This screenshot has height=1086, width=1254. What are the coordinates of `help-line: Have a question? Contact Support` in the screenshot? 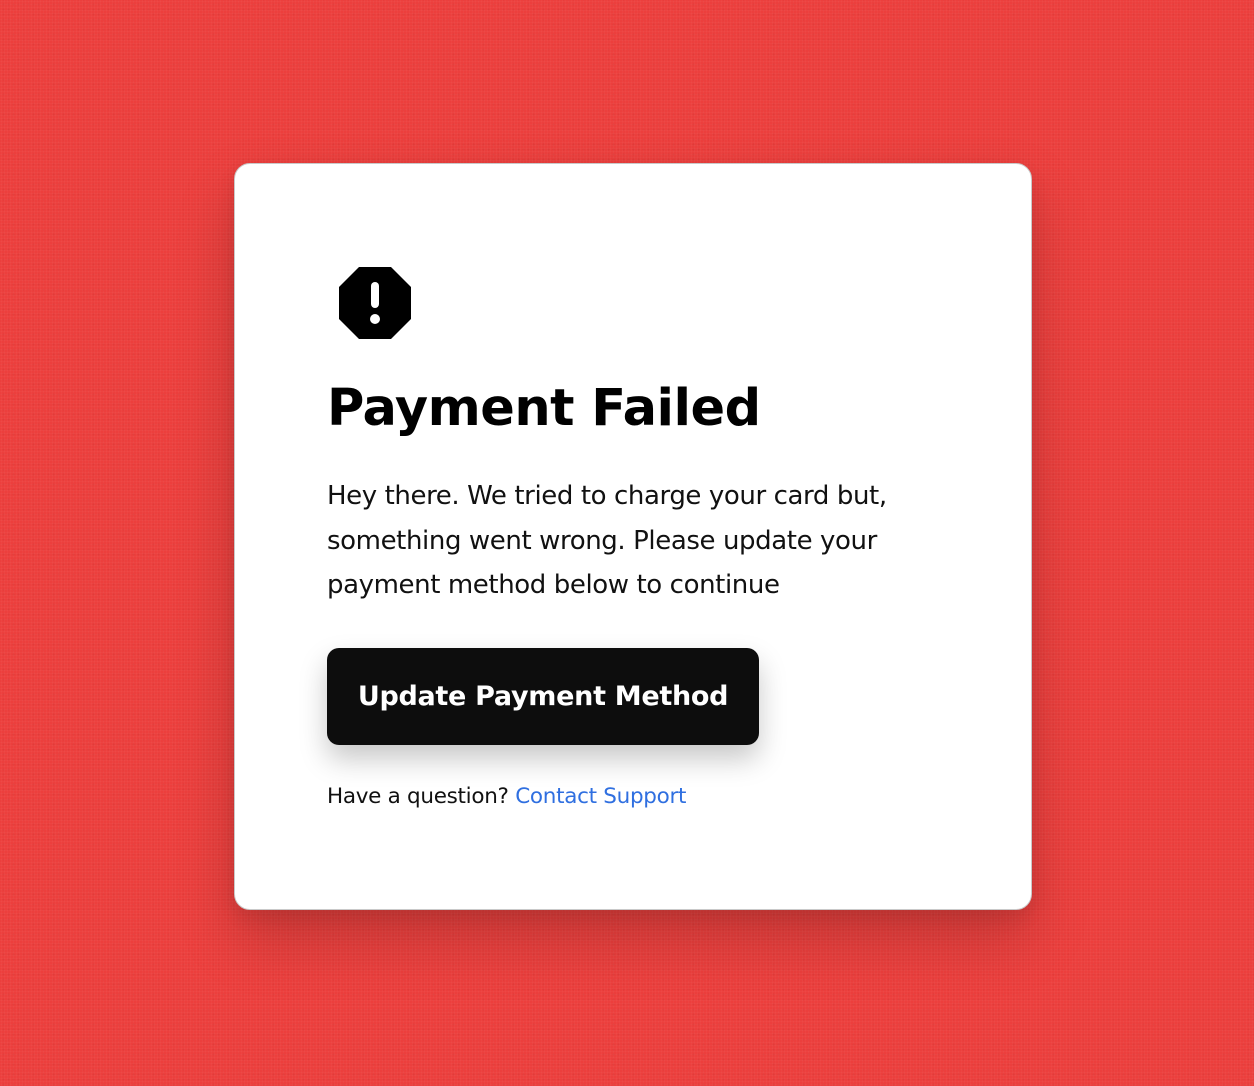 It's located at (506, 797).